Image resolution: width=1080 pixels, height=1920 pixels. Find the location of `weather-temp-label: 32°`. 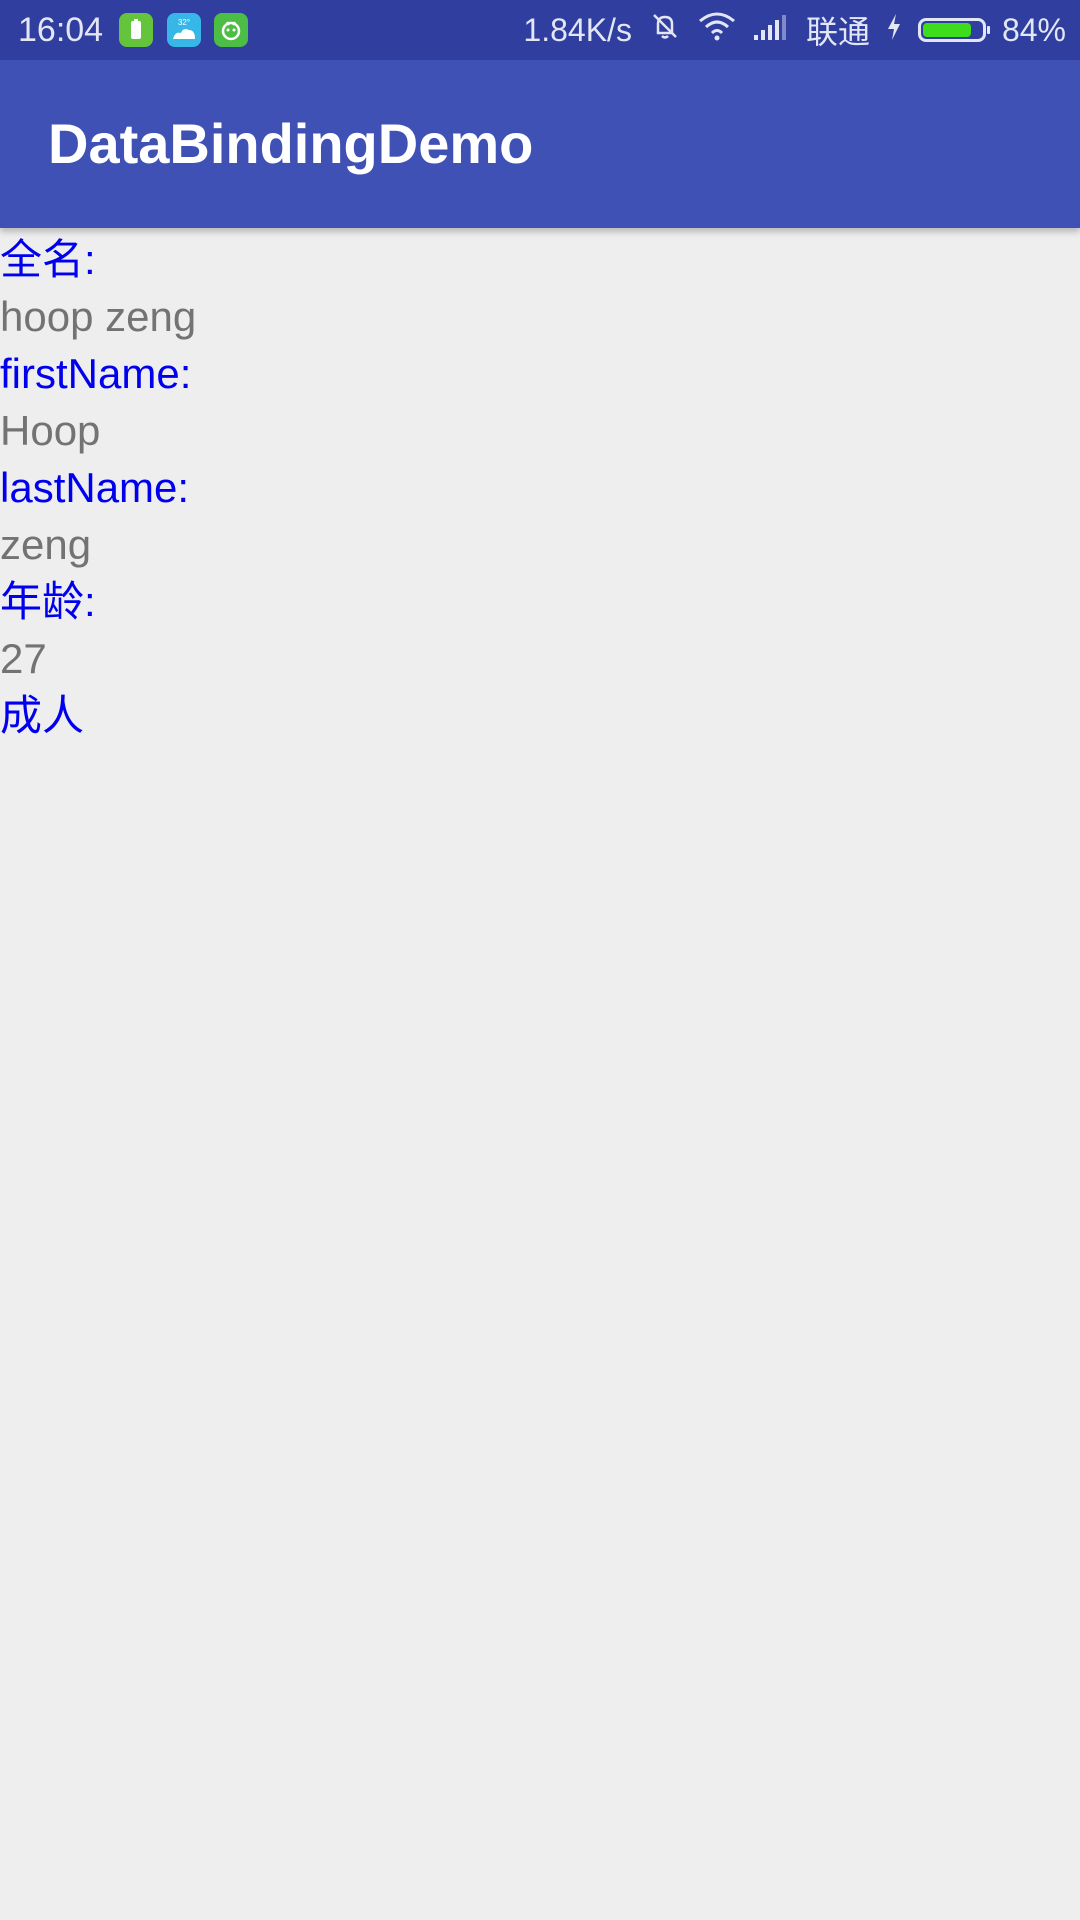

weather-temp-label: 32° is located at coordinates (184, 22).